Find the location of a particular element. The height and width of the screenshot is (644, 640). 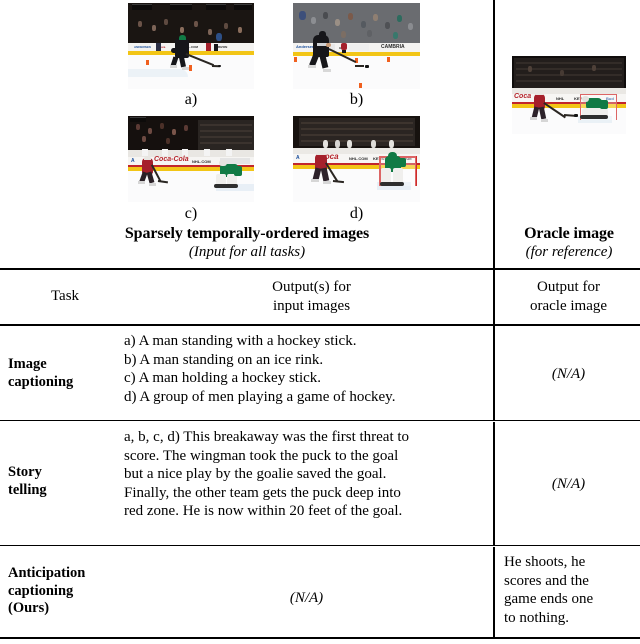

output-line: a) A man standing with a hockey stick. is located at coordinates (240, 341).